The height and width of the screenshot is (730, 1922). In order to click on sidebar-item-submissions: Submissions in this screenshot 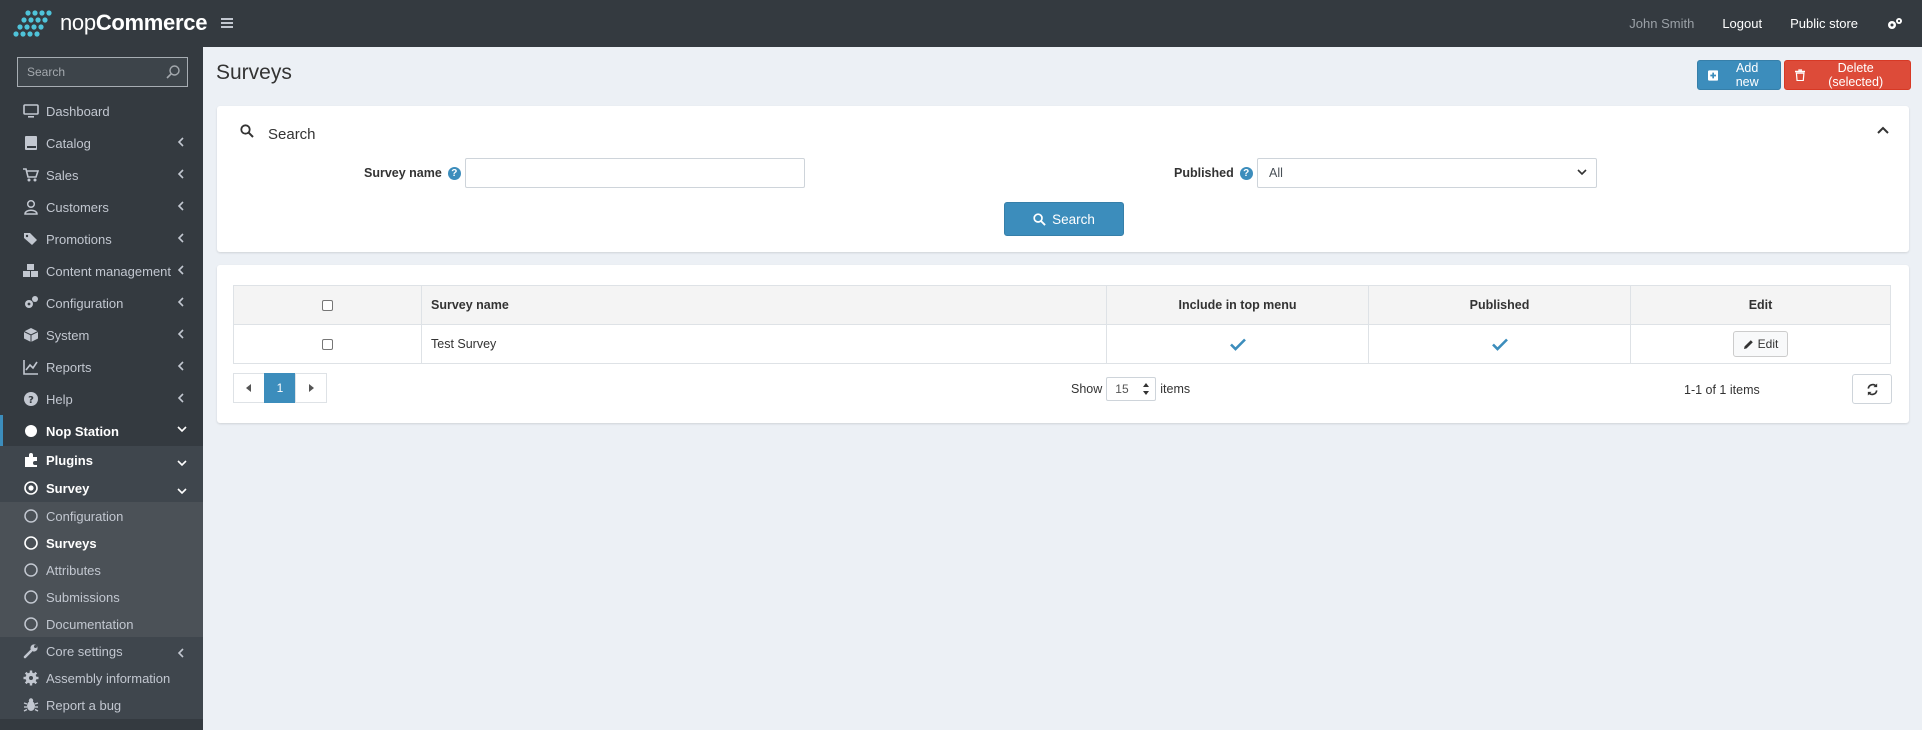, I will do `click(101, 596)`.